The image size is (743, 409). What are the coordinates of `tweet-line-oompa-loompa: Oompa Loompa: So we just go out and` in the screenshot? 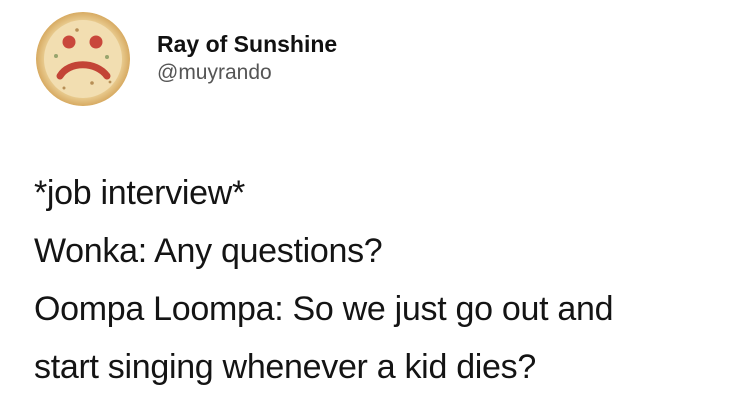 It's located at (324, 309).